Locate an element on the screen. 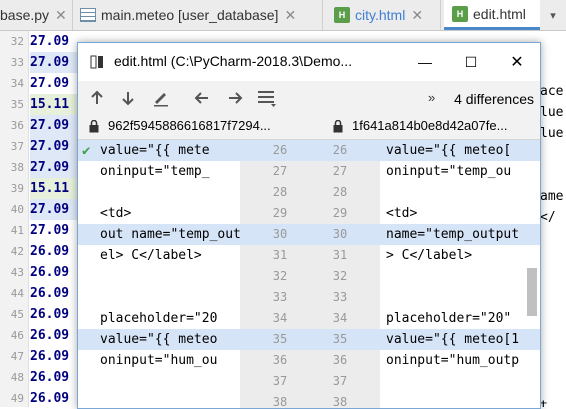 The image size is (566, 409). line-number: 43 is located at coordinates (17, 272).